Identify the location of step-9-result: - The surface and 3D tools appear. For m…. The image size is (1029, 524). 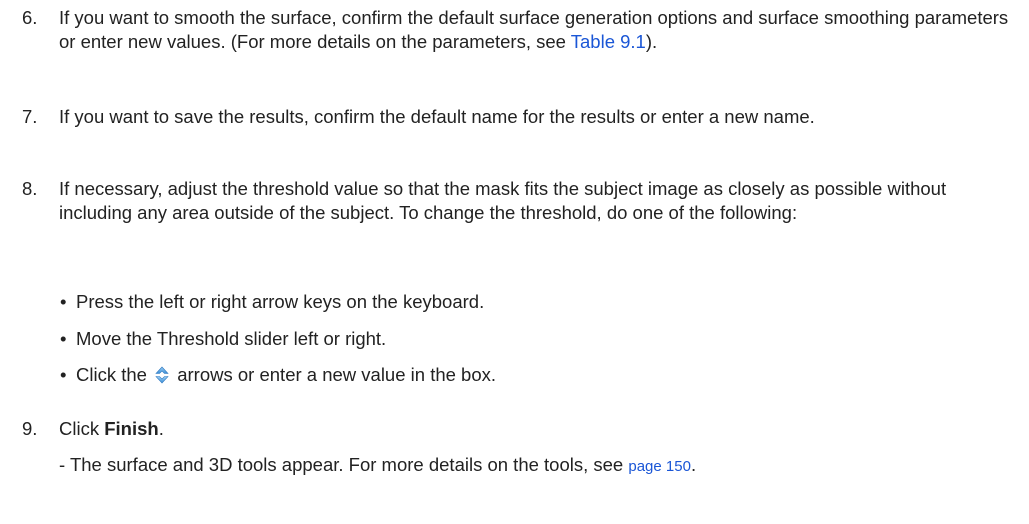
(539, 466).